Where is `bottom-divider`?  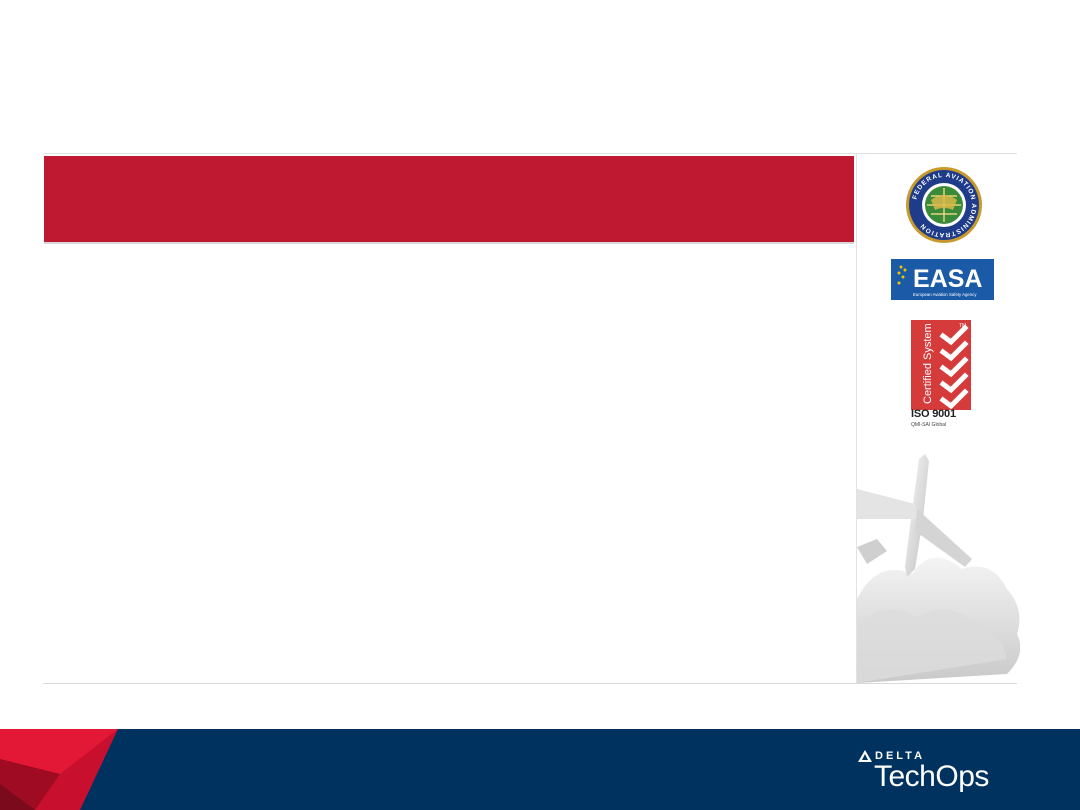 bottom-divider is located at coordinates (530, 683).